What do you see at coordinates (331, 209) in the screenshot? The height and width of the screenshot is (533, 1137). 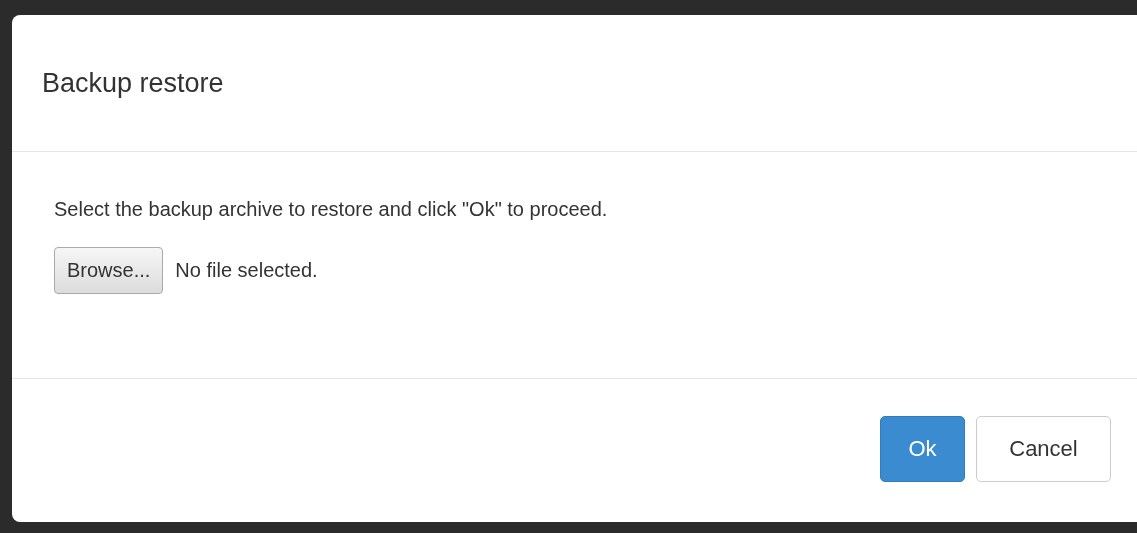 I see `instruction-text: Select the backup archive to restore and click "Ok" to proceed.` at bounding box center [331, 209].